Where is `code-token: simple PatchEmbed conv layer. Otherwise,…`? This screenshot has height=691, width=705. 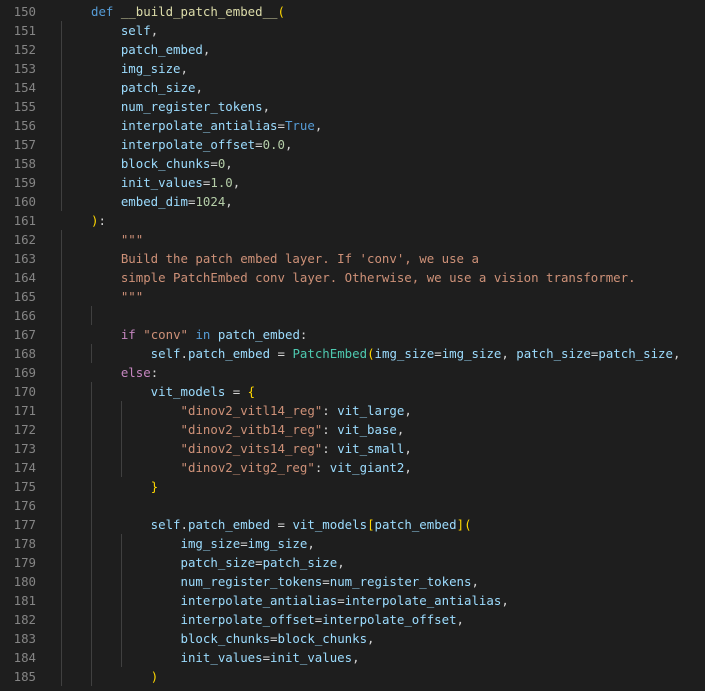
code-token: simple PatchEmbed conv layer. Otherwise,… is located at coordinates (363, 277).